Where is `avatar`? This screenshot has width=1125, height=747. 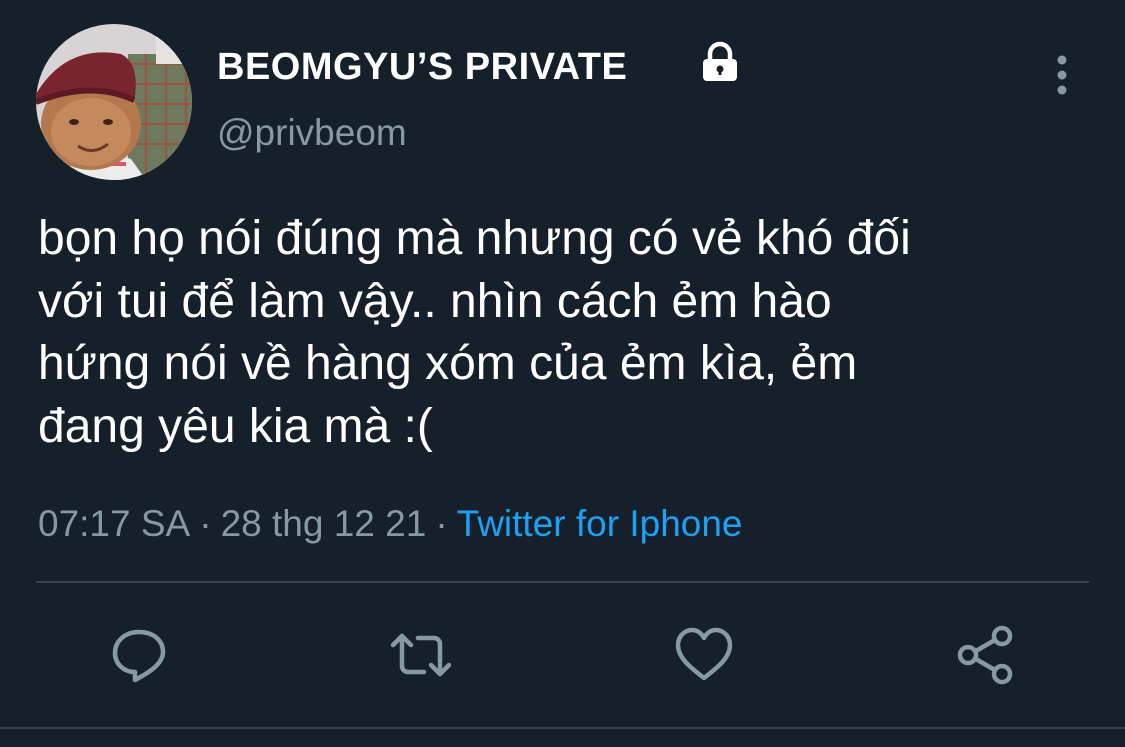
avatar is located at coordinates (114, 102).